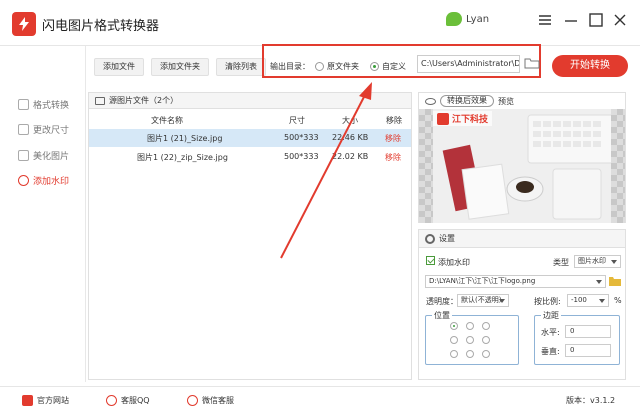 The height and width of the screenshot is (418, 640). I want to click on position-group: 位置, so click(472, 337).